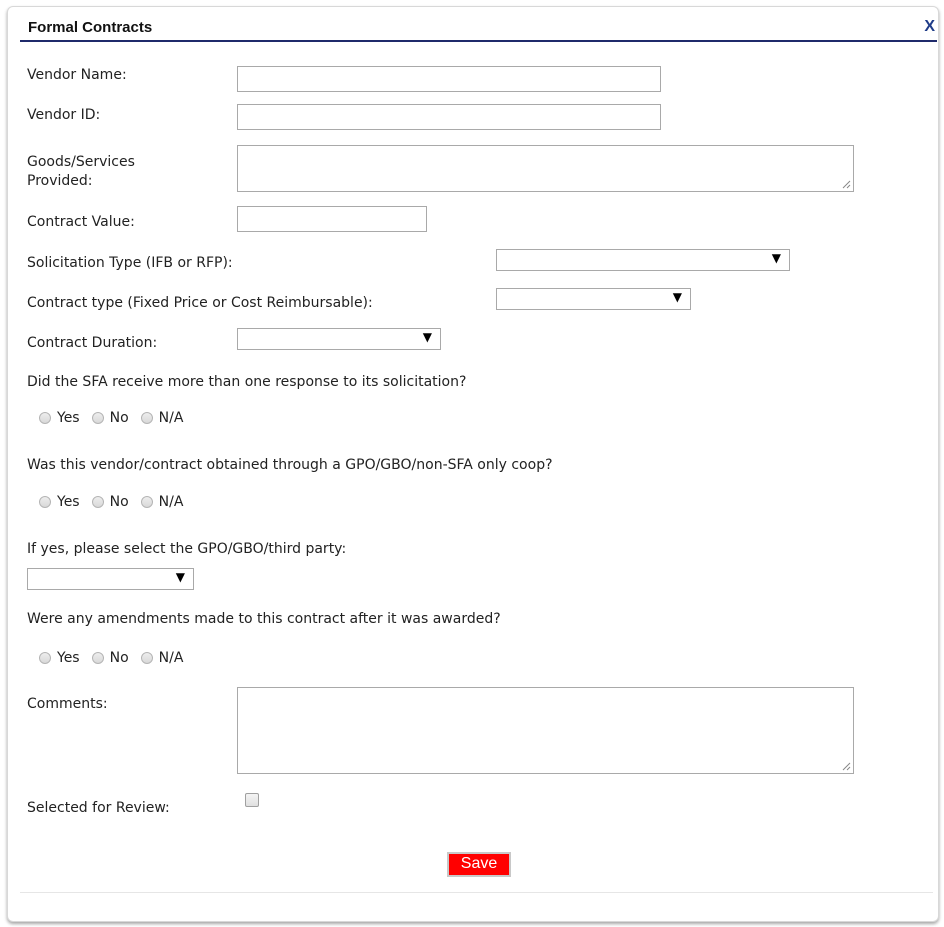 Image resolution: width=944 pixels, height=927 pixels. What do you see at coordinates (77, 75) in the screenshot?
I see `vendor-name-label: Vendor Name:` at bounding box center [77, 75].